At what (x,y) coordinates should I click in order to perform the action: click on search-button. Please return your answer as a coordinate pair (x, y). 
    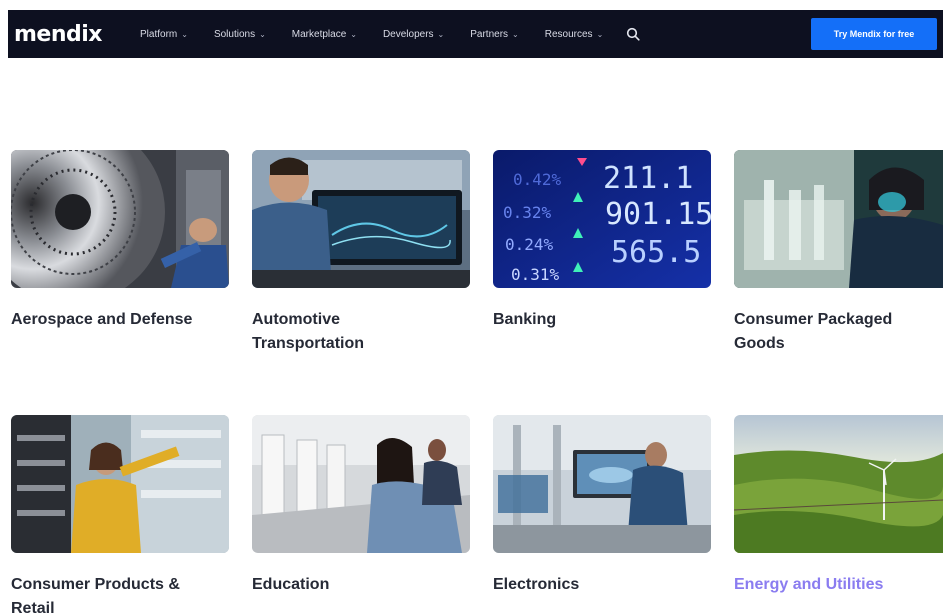
    Looking at the image, I should click on (633, 34).